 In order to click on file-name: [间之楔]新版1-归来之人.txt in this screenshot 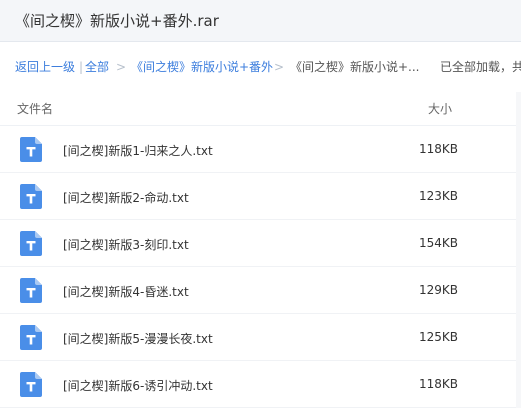, I will do `click(138, 150)`.